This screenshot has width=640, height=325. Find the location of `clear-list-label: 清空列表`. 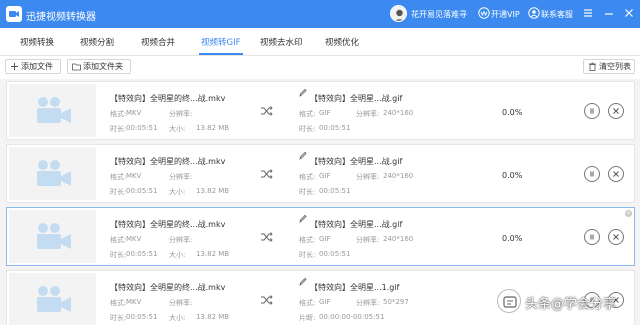

clear-list-label: 清空列表 is located at coordinates (615, 66).